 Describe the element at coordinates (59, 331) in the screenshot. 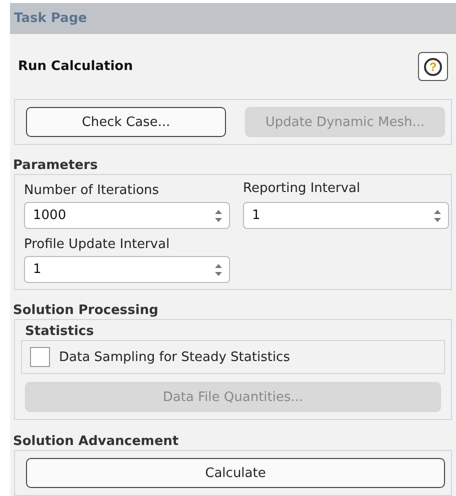

I see `group-heading: Statistics` at that location.